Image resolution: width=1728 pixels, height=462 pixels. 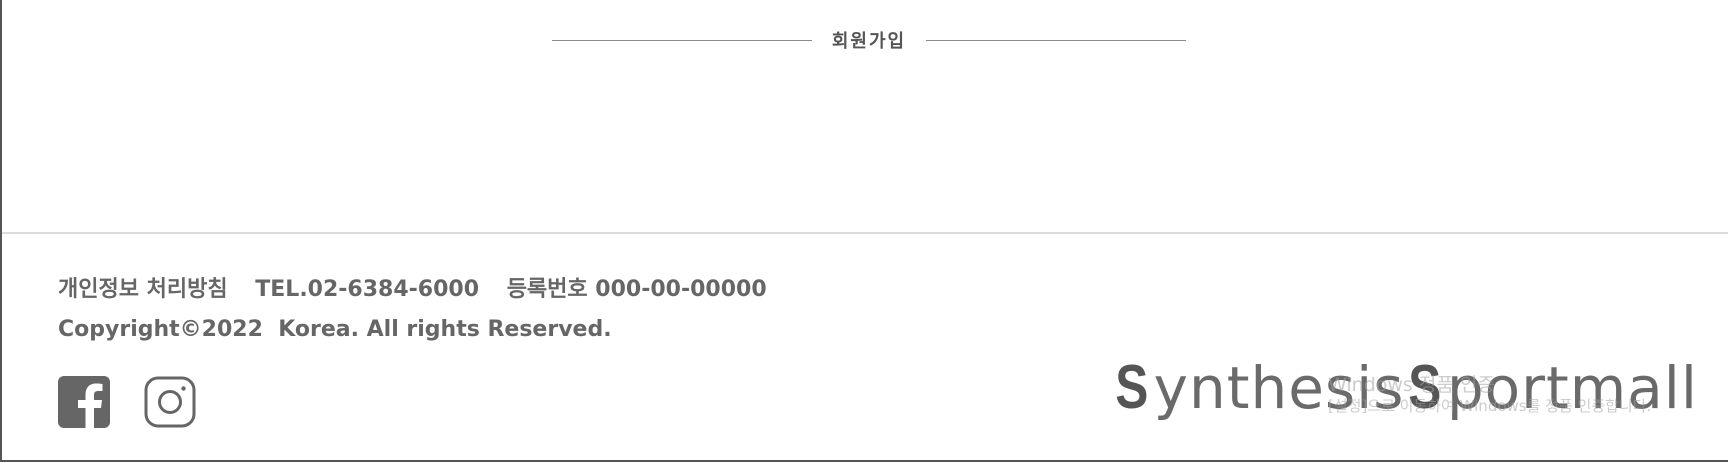 I want to click on brand-logo: SynthesisSportmall, so click(x=1404, y=387).